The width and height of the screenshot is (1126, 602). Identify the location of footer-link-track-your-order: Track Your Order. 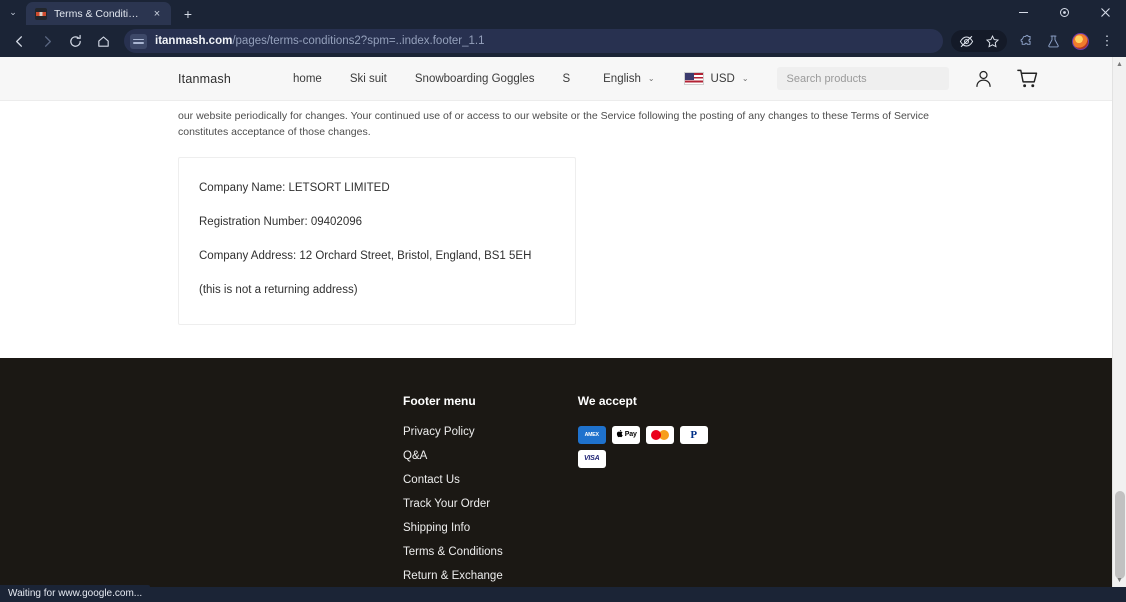
(453, 504).